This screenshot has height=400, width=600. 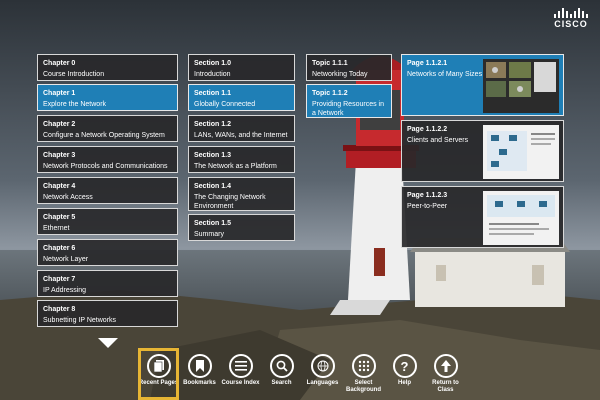 I want to click on topic-subtitle: Networking Today, so click(x=340, y=74).